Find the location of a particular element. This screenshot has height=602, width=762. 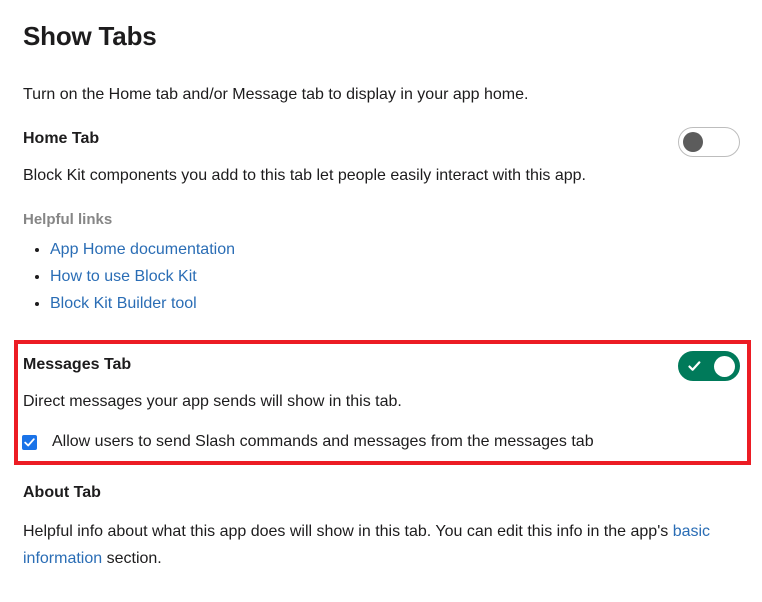

about-tab-heading: About Tab is located at coordinates (62, 492).